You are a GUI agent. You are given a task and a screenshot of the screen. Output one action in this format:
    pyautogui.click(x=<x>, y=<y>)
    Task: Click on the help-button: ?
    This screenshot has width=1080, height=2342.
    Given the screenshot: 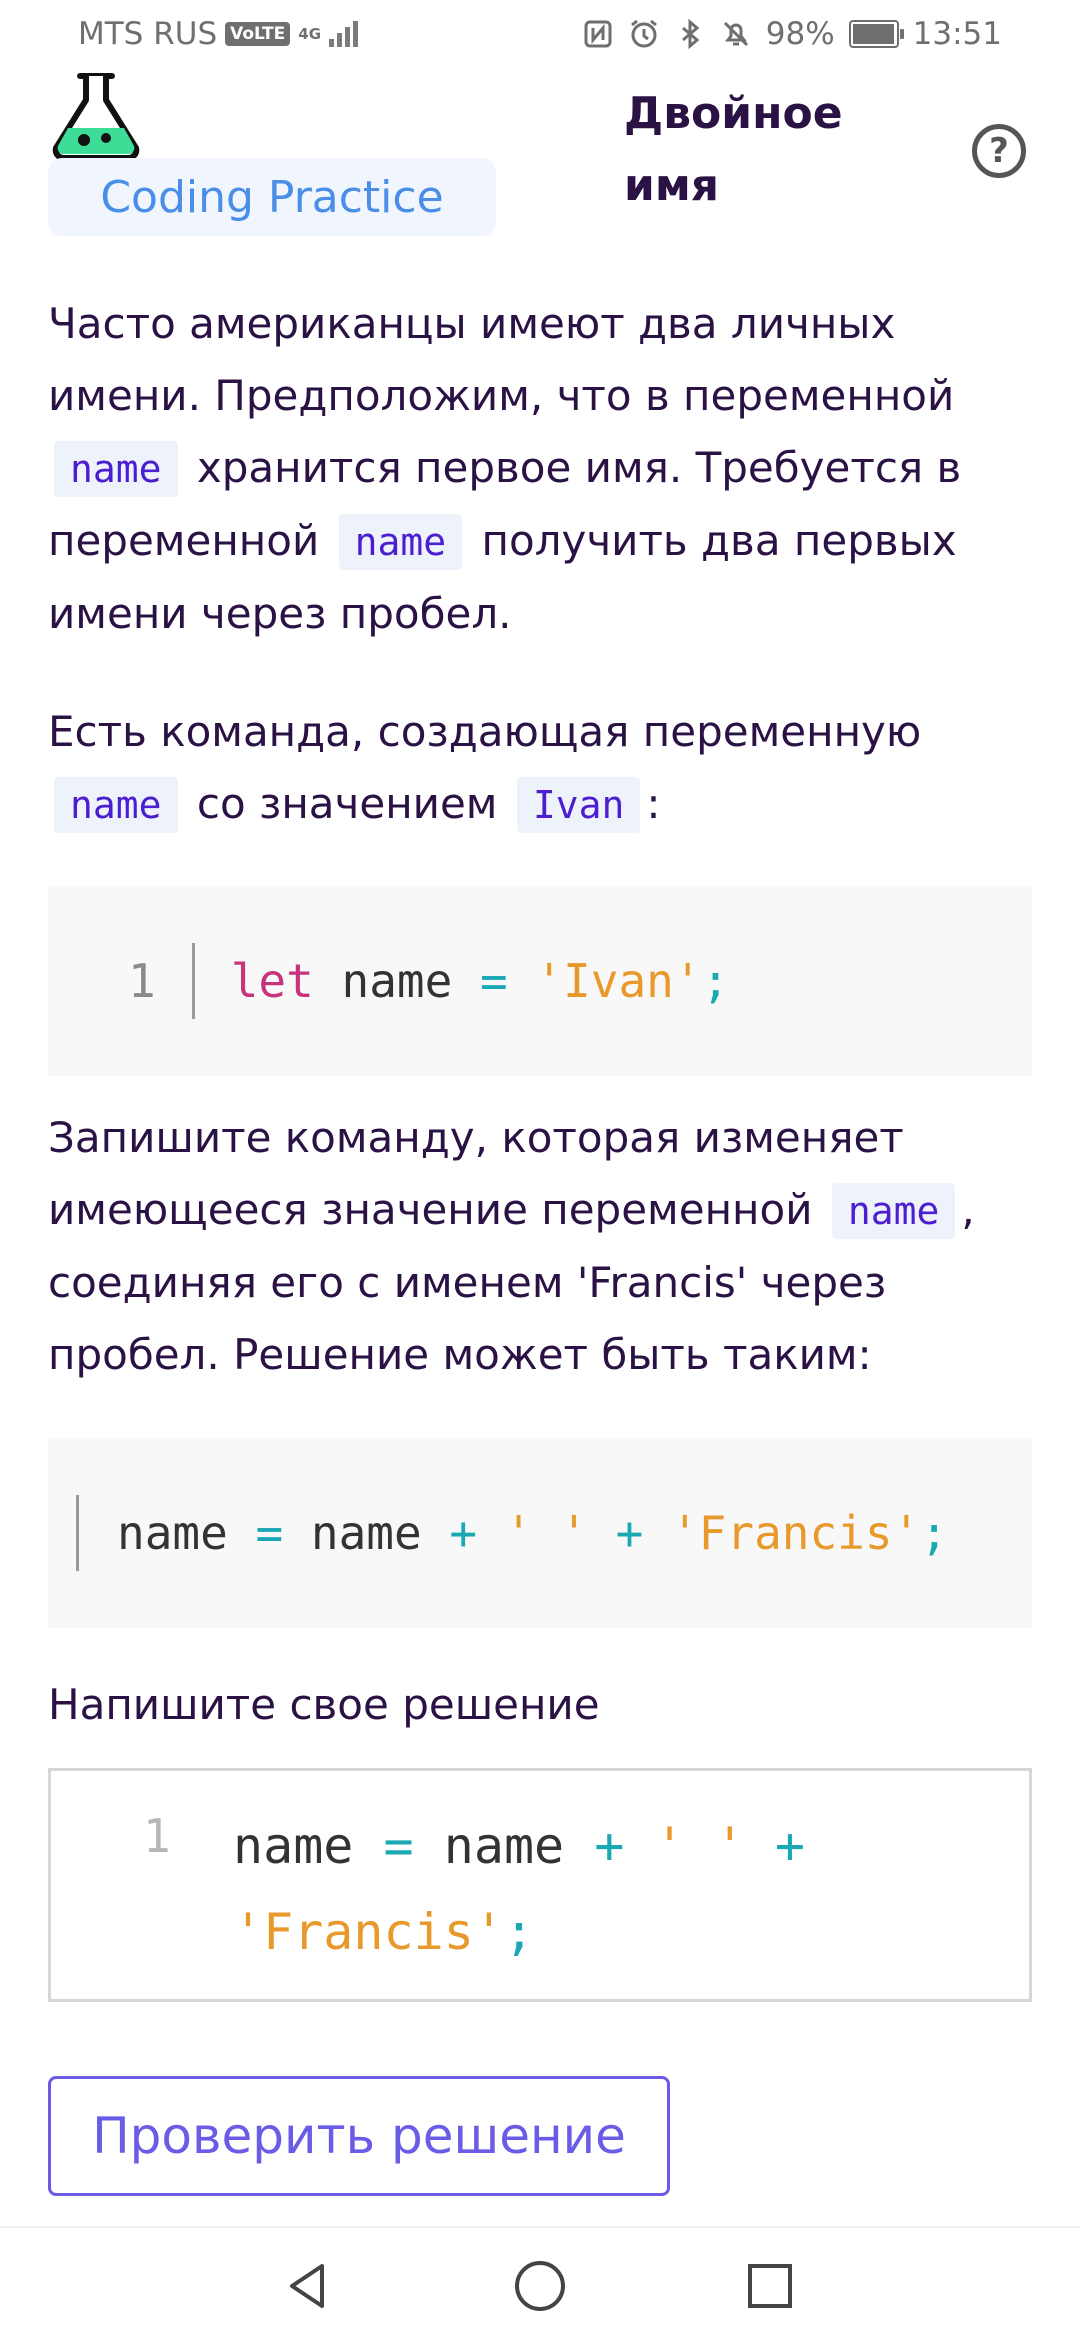 What is the action you would take?
    pyautogui.click(x=999, y=151)
    